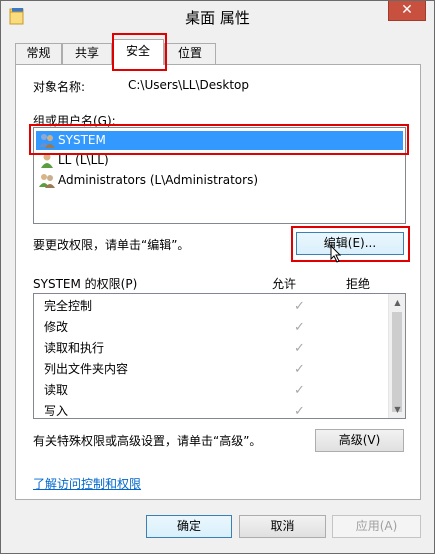 Image resolution: width=435 pixels, height=554 pixels. What do you see at coordinates (282, 526) in the screenshot?
I see `cancel-button: 取消` at bounding box center [282, 526].